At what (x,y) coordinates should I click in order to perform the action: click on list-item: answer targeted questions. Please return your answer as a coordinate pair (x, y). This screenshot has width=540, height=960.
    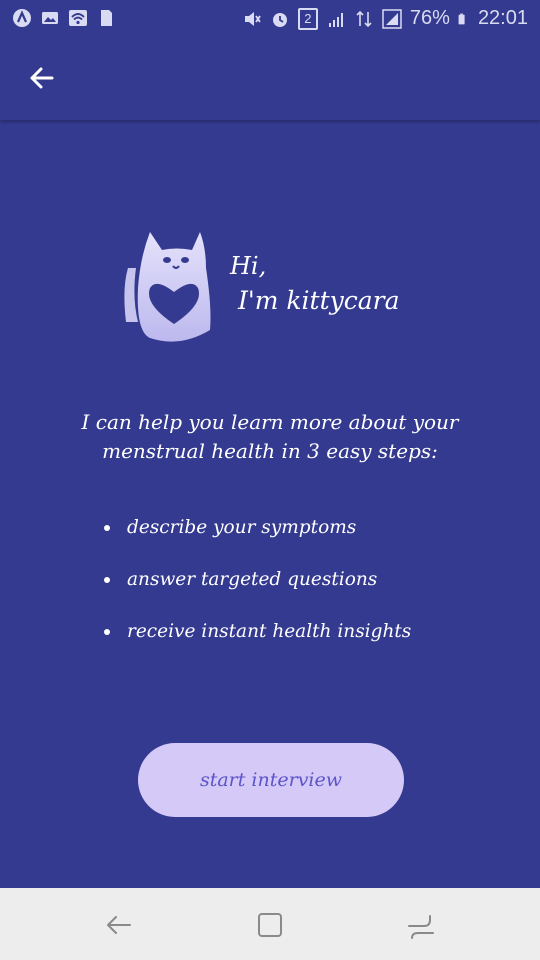
    Looking at the image, I should click on (310, 590).